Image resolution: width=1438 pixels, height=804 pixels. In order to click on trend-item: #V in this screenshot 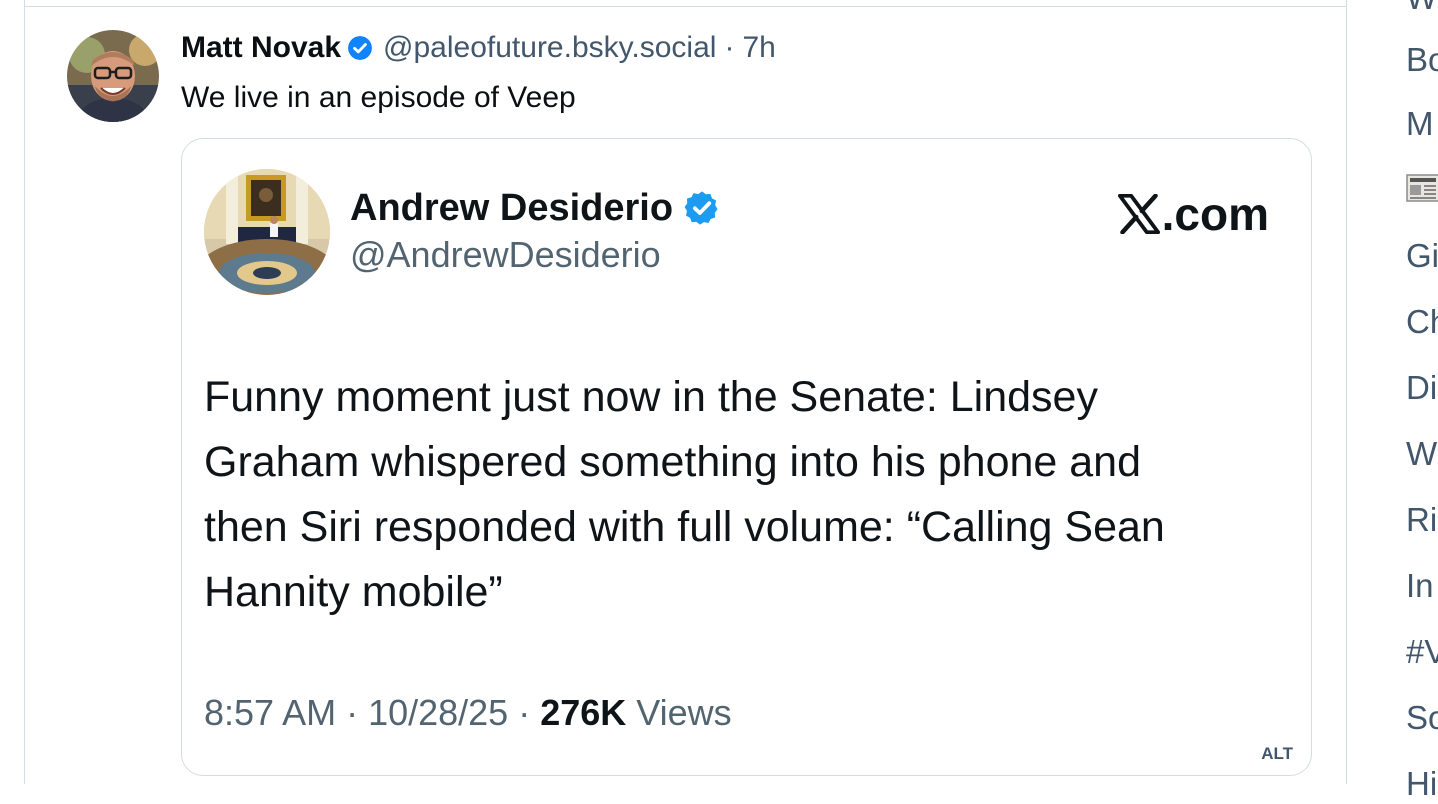, I will do `click(1422, 652)`.